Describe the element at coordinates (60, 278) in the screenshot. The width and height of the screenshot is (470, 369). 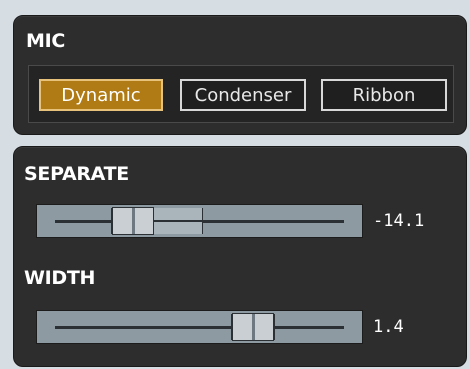
I see `width-title: WIDTH` at that location.